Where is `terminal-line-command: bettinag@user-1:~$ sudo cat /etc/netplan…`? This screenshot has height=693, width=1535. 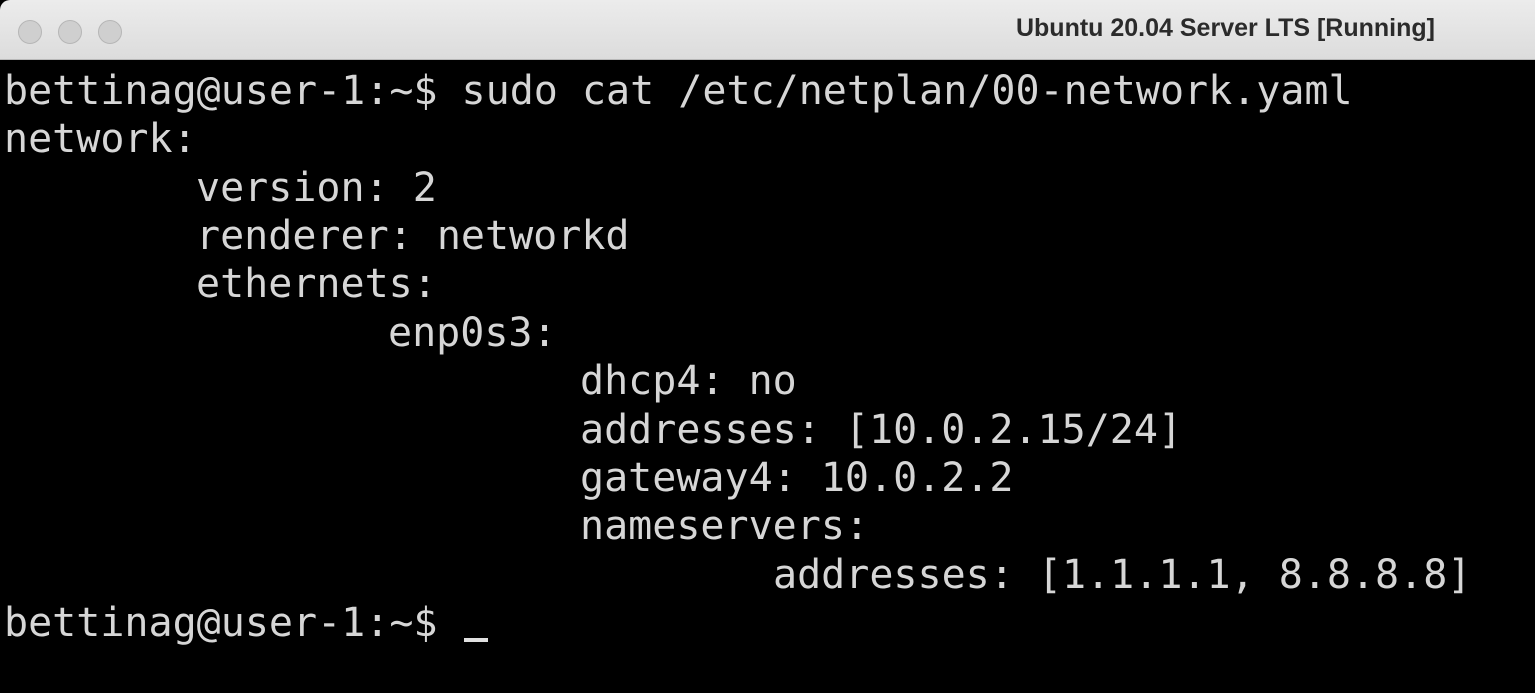 terminal-line-command: bettinag@user-1:~$ sudo cat /etc/netplan… is located at coordinates (678, 91).